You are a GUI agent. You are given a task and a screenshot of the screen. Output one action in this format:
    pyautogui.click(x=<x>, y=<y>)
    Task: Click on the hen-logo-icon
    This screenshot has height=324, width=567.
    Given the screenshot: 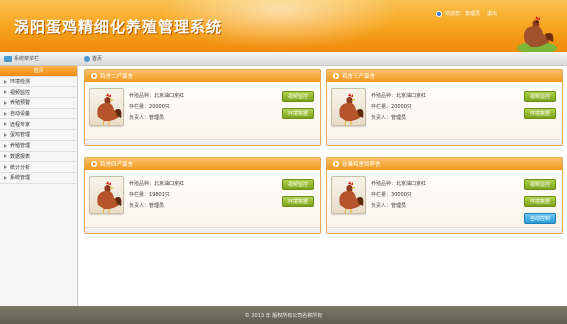 What is the action you would take?
    pyautogui.click(x=537, y=34)
    